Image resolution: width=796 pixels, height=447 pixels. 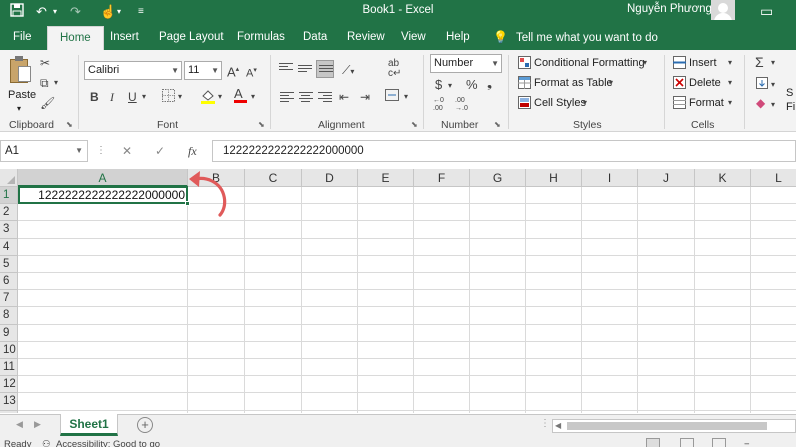 I want to click on format-painter-icon: 🖌, so click(x=47, y=103).